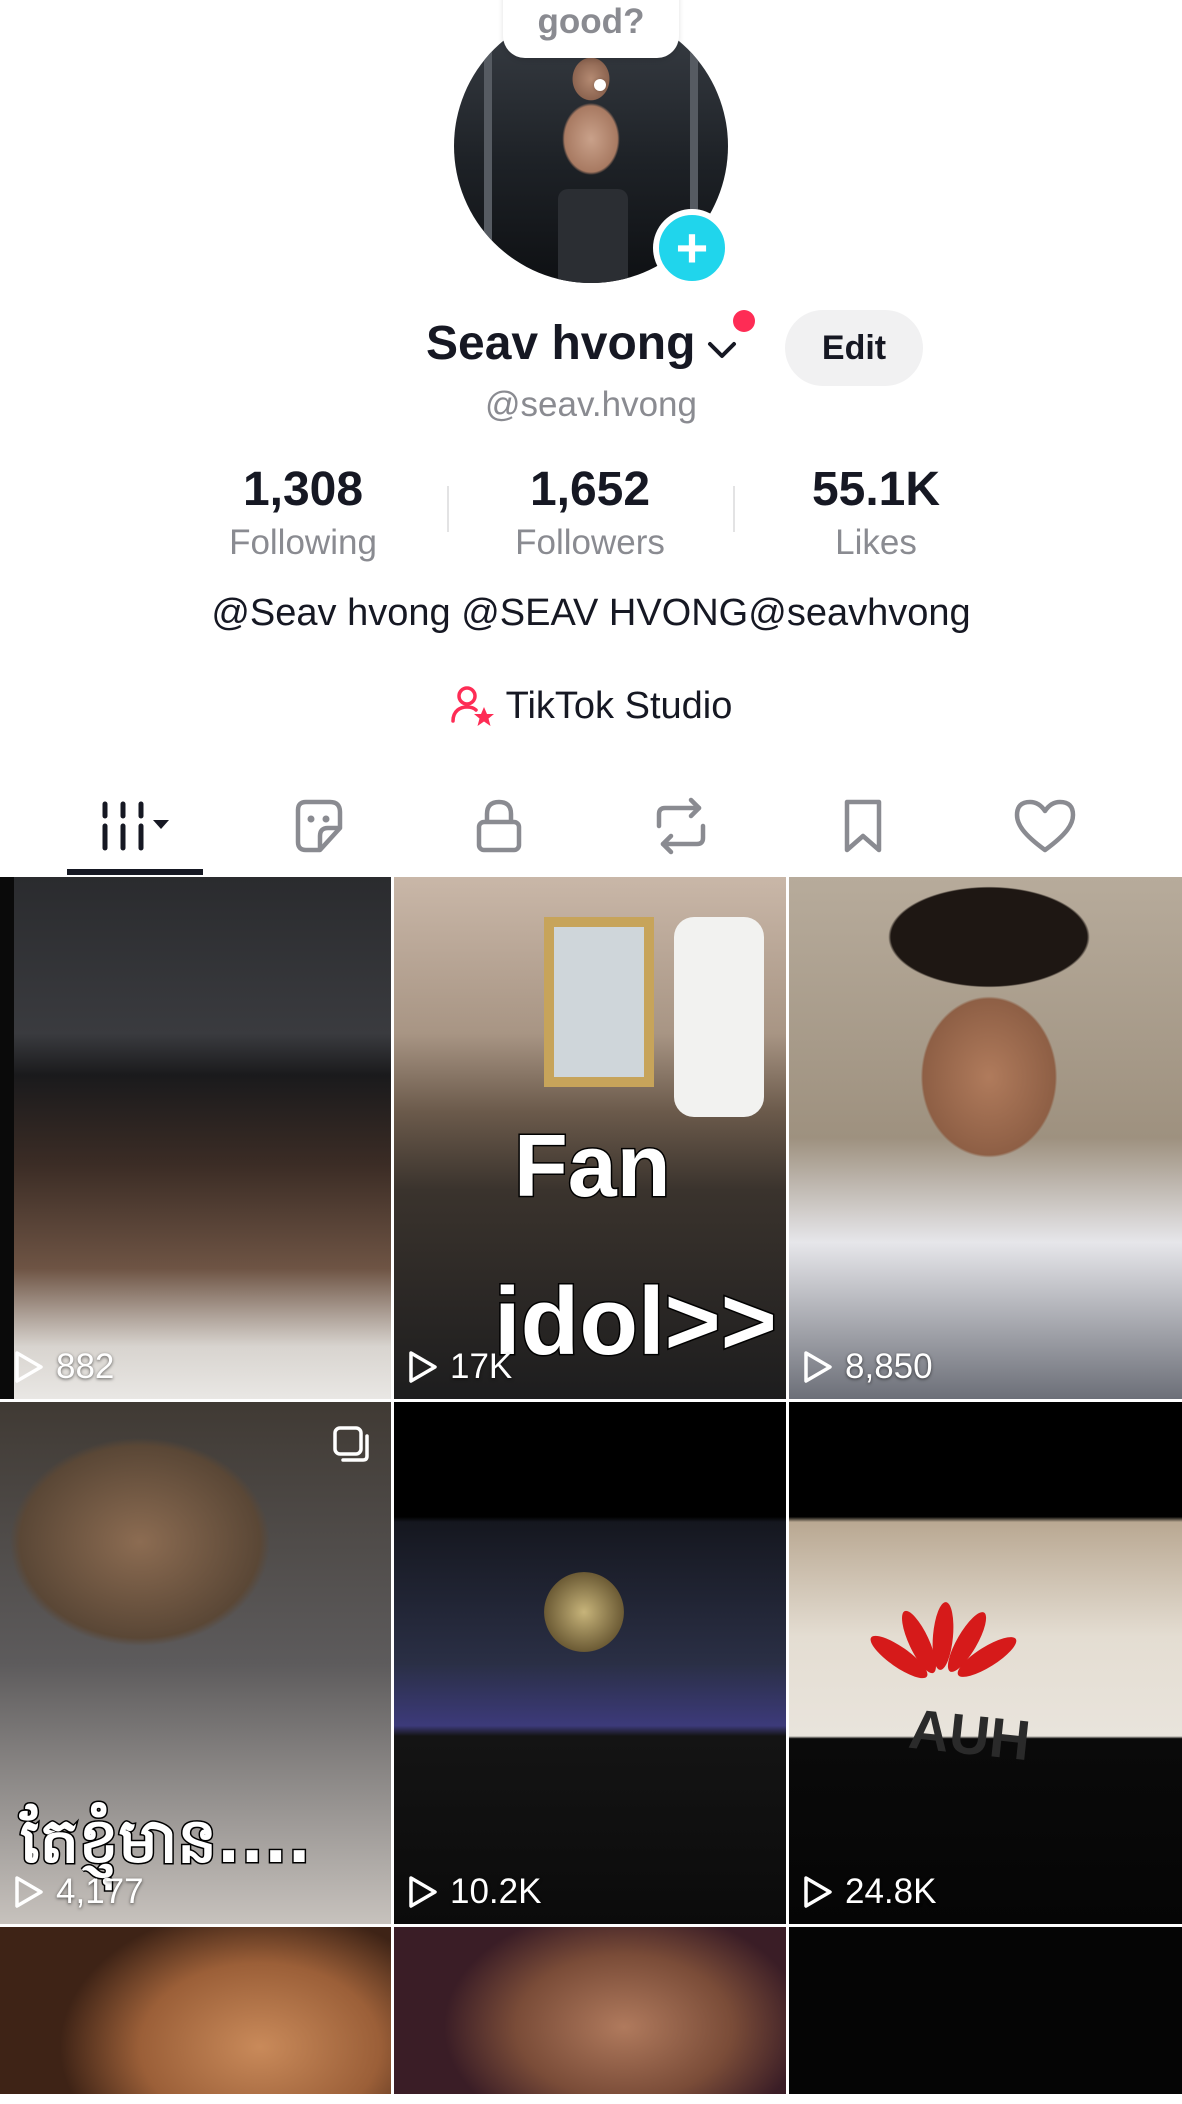 The height and width of the screenshot is (2104, 1182). What do you see at coordinates (591, 2099) in the screenshot?
I see `bottom-edge` at bounding box center [591, 2099].